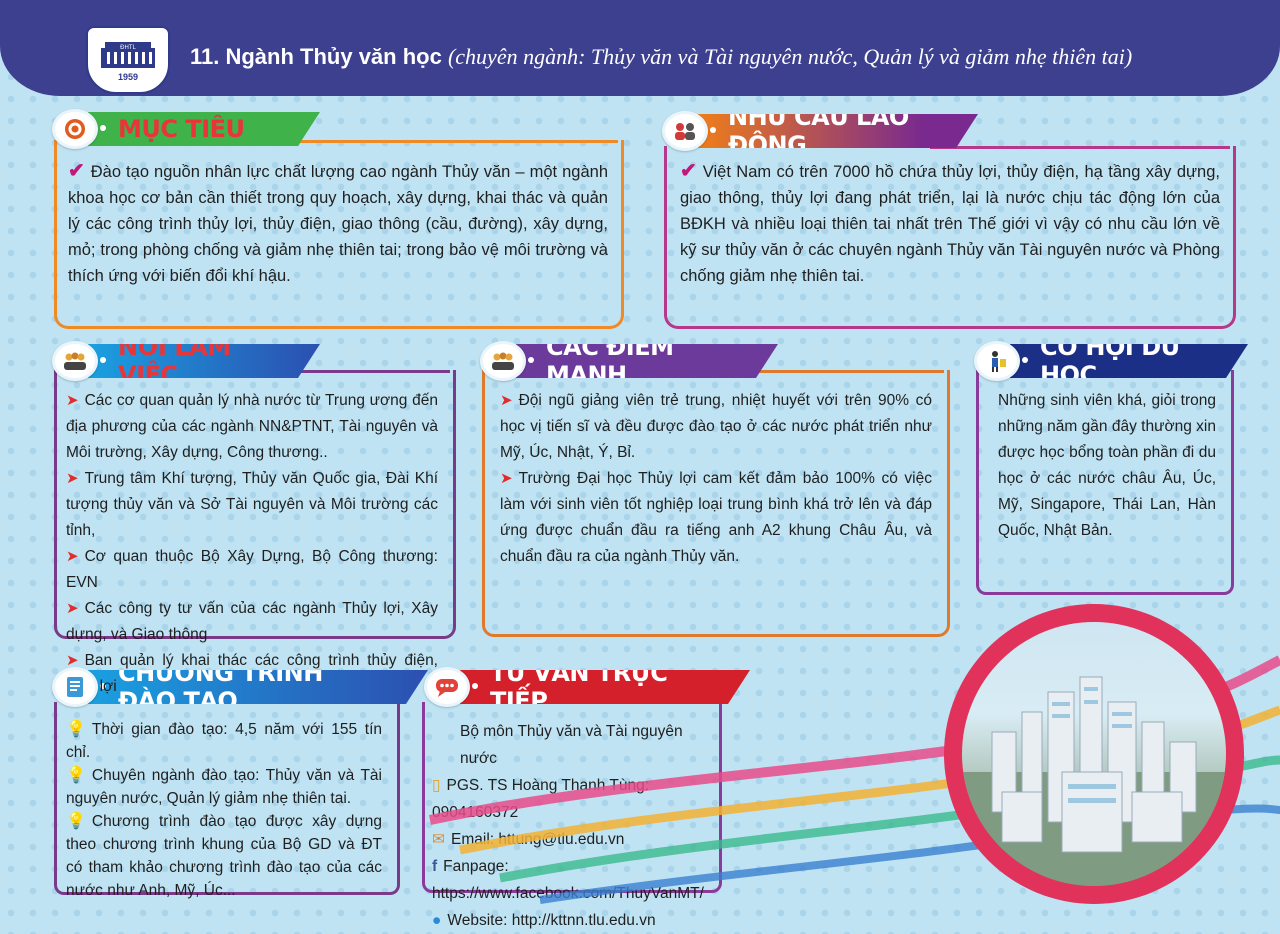  I want to click on nhu-cau-title: NHU CẦU LAO ĐỘNG, so click(838, 131).